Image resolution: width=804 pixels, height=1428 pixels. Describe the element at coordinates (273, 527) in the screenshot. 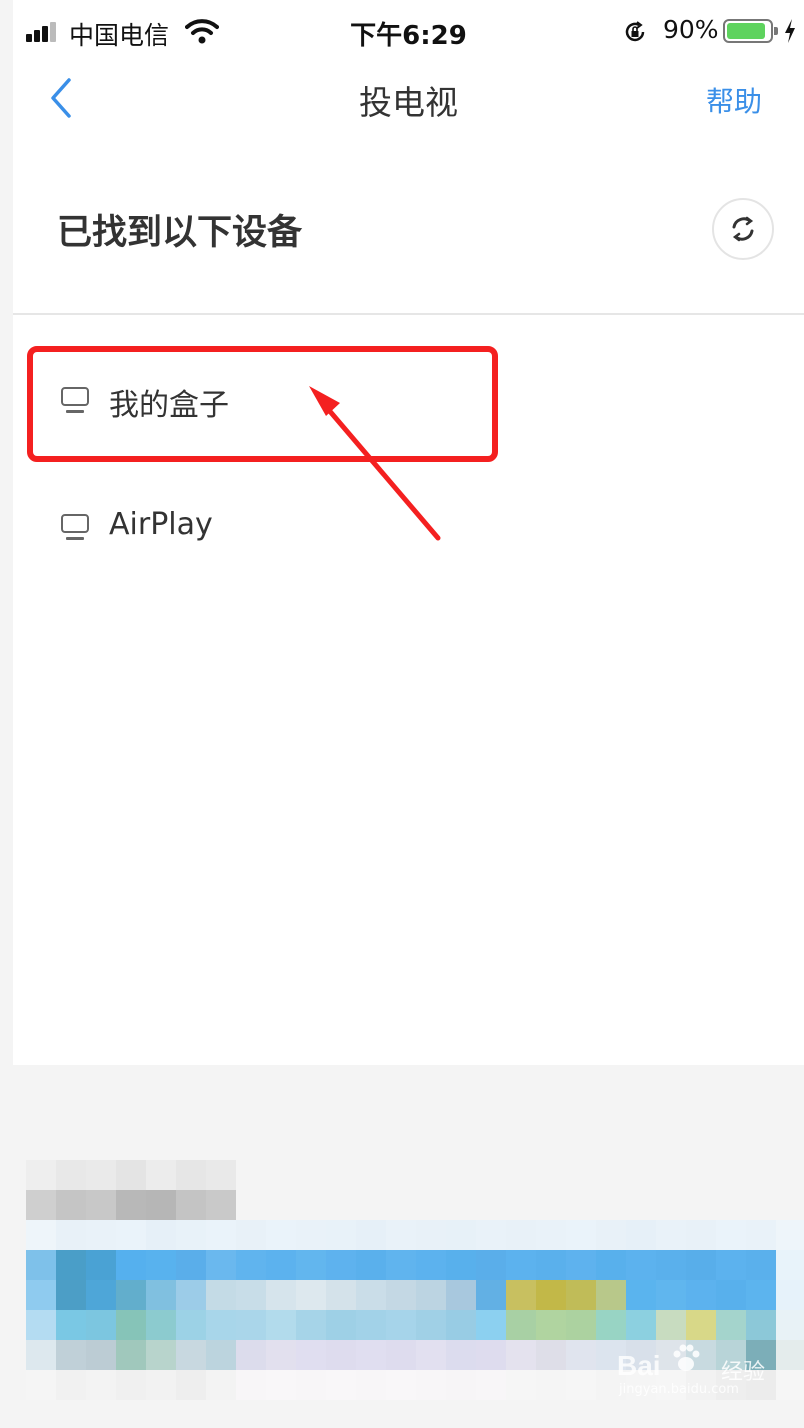

I see `device-item-airplay: AirPlay` at that location.